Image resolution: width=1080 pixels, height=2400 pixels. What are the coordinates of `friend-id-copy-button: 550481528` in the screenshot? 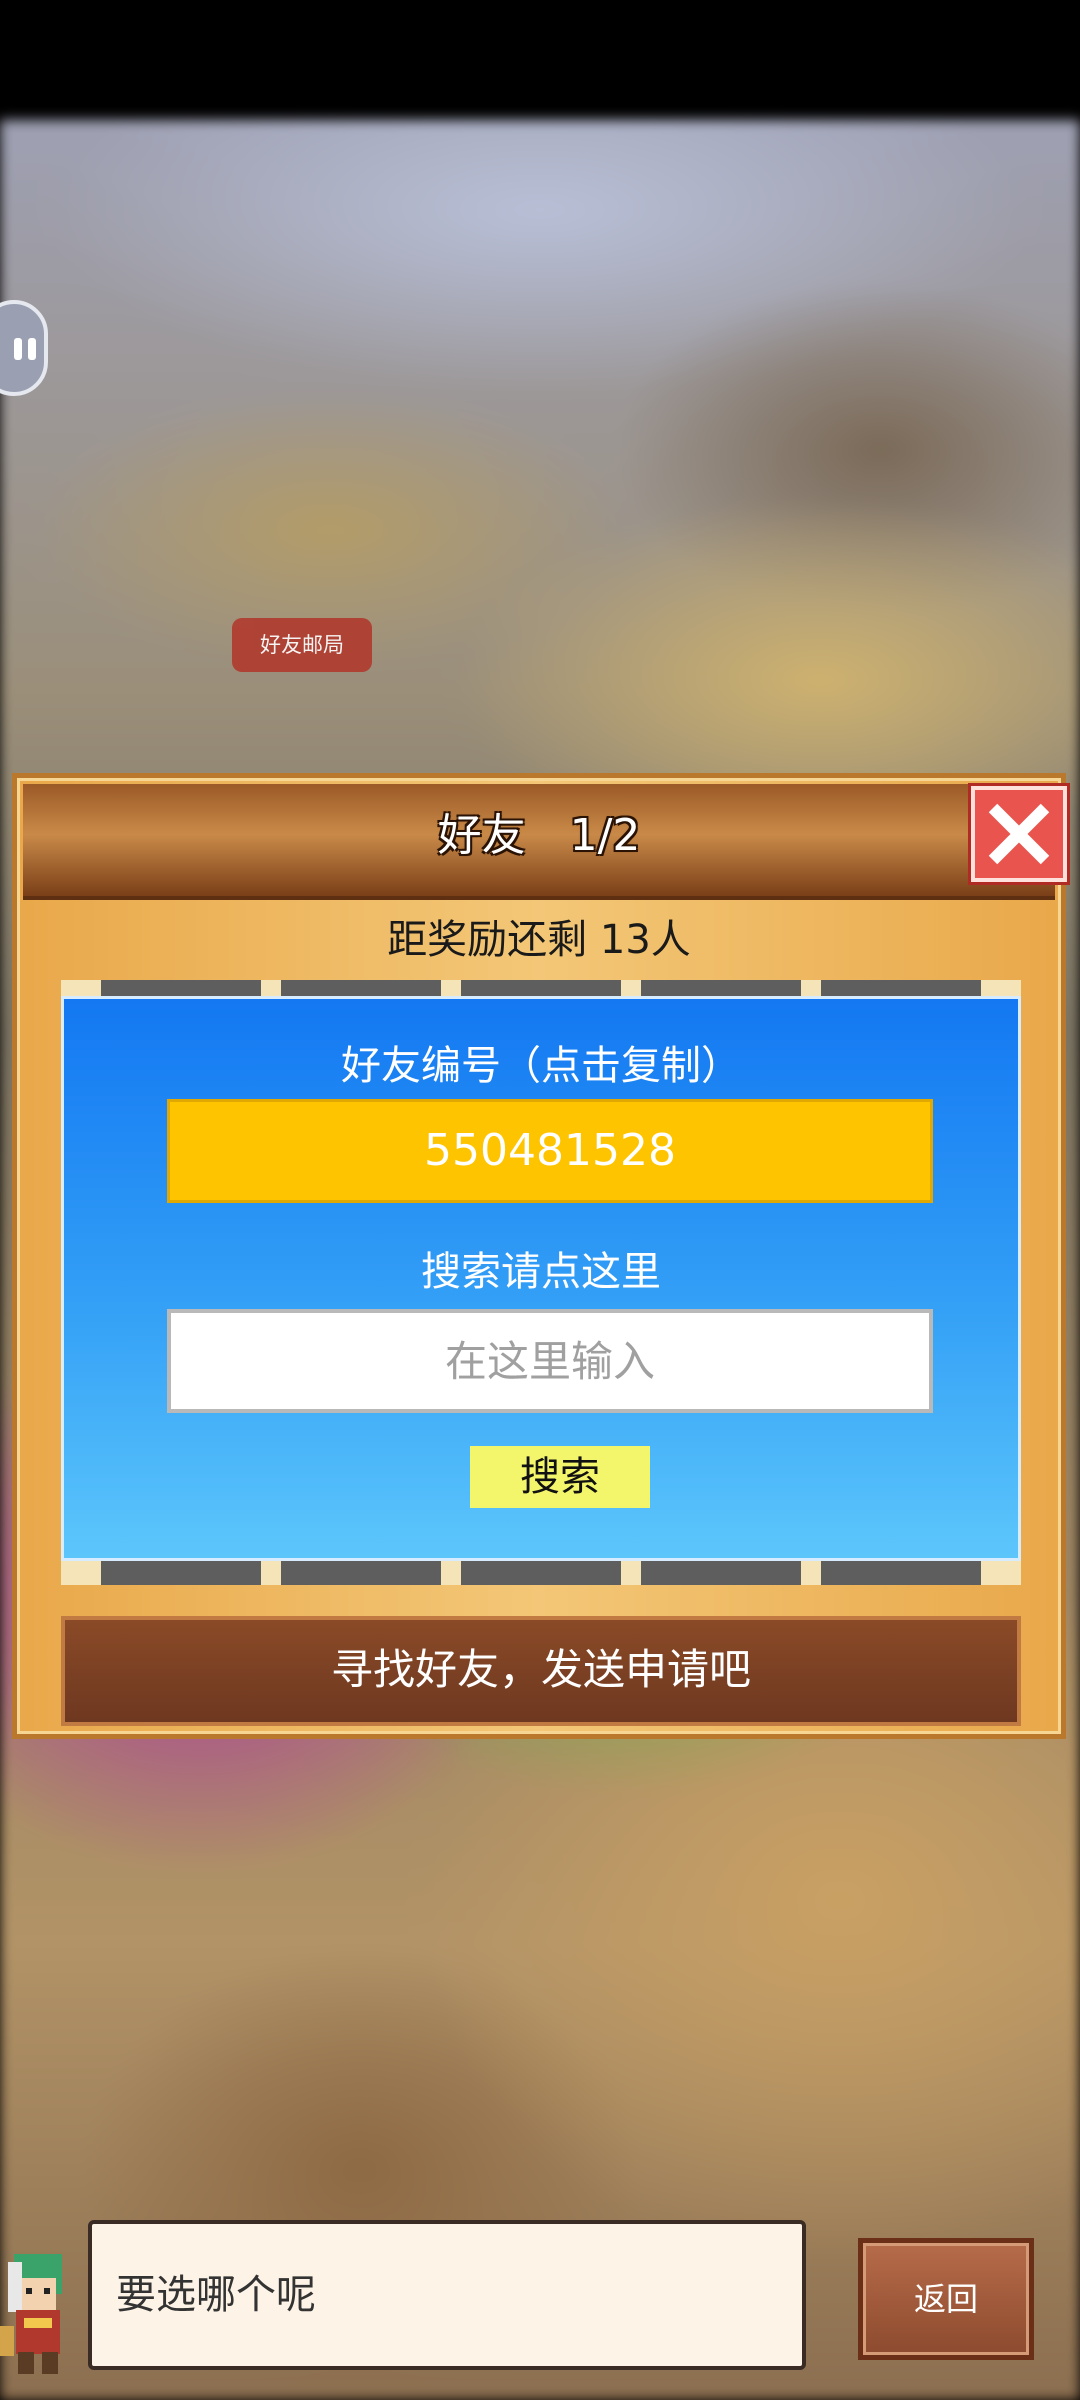 It's located at (550, 1151).